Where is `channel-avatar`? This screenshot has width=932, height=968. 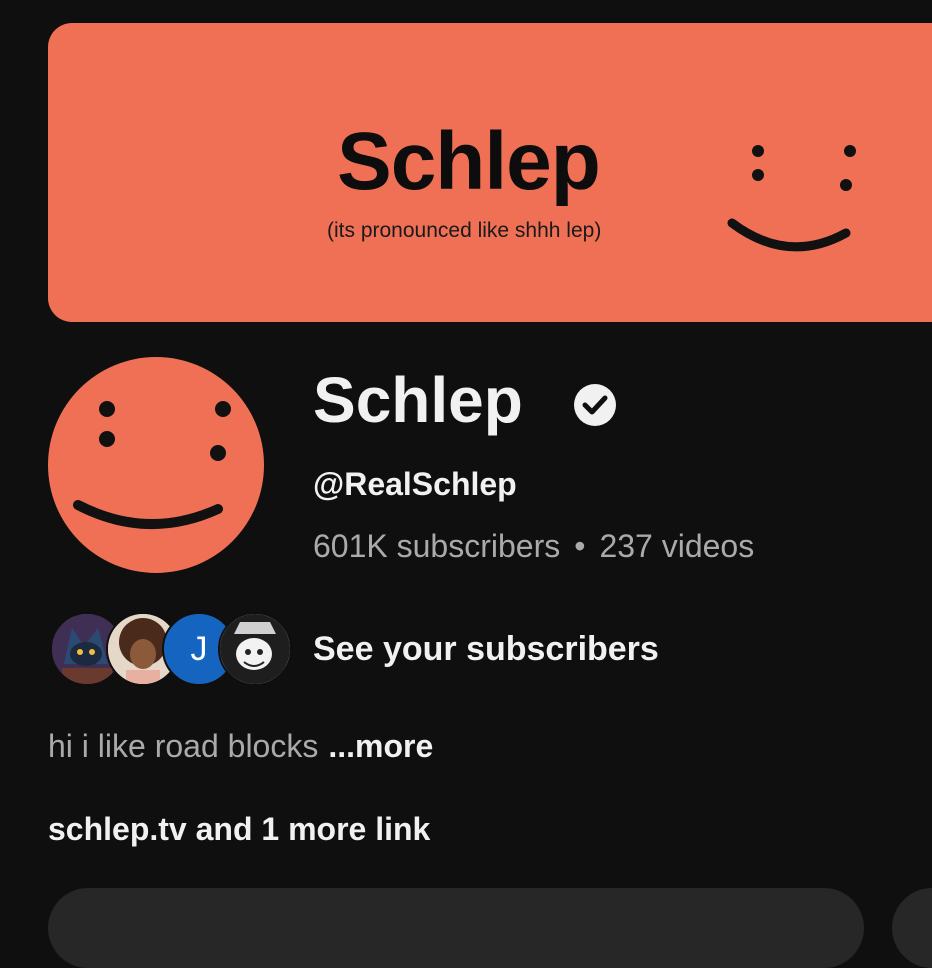
channel-avatar is located at coordinates (156, 465).